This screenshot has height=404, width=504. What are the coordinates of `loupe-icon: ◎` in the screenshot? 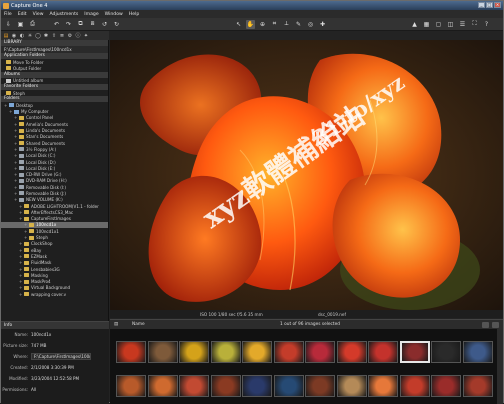 It's located at (310, 24).